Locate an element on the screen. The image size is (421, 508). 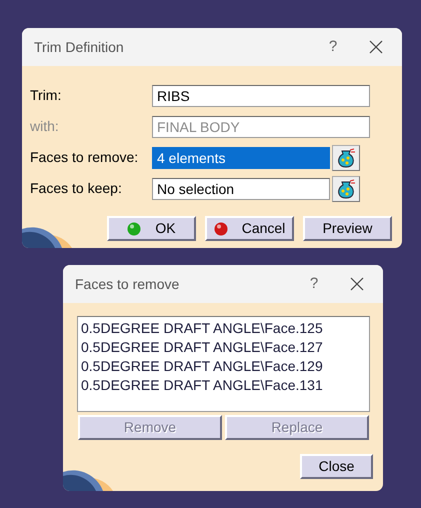
input-field: No selection is located at coordinates (241, 189).